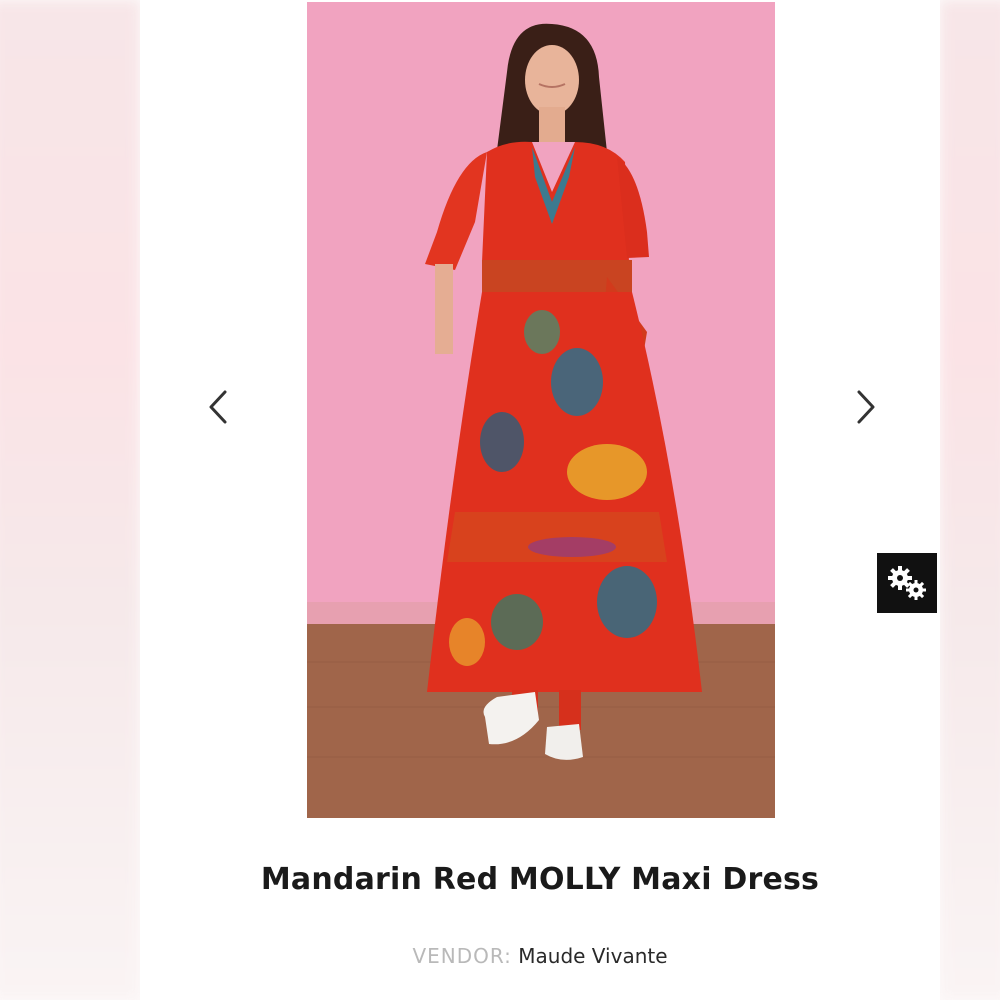 This screenshot has height=1000, width=1000. I want to click on right-blur-margin, so click(970, 500).